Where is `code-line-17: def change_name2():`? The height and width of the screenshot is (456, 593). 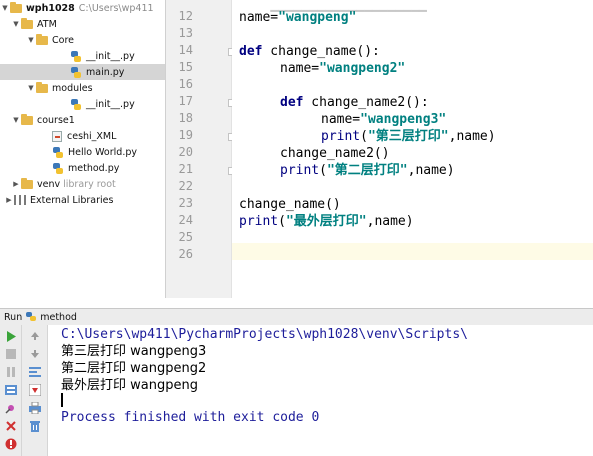
code-line-17: def change_name2(): is located at coordinates (354, 102).